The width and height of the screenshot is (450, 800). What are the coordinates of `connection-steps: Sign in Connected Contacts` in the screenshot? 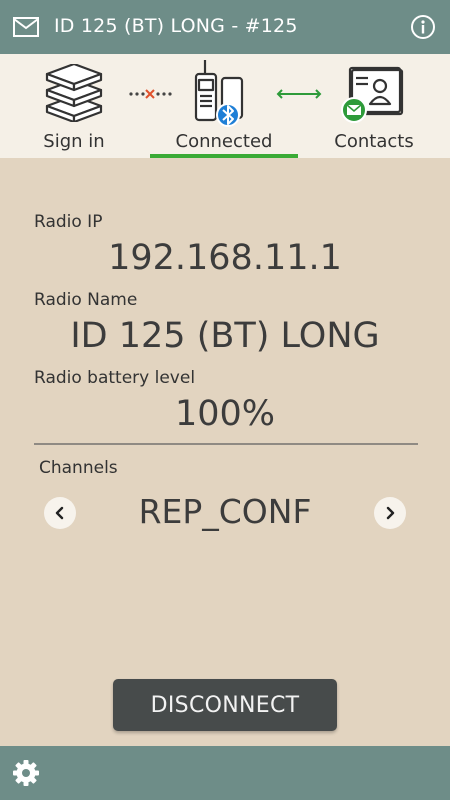 It's located at (225, 106).